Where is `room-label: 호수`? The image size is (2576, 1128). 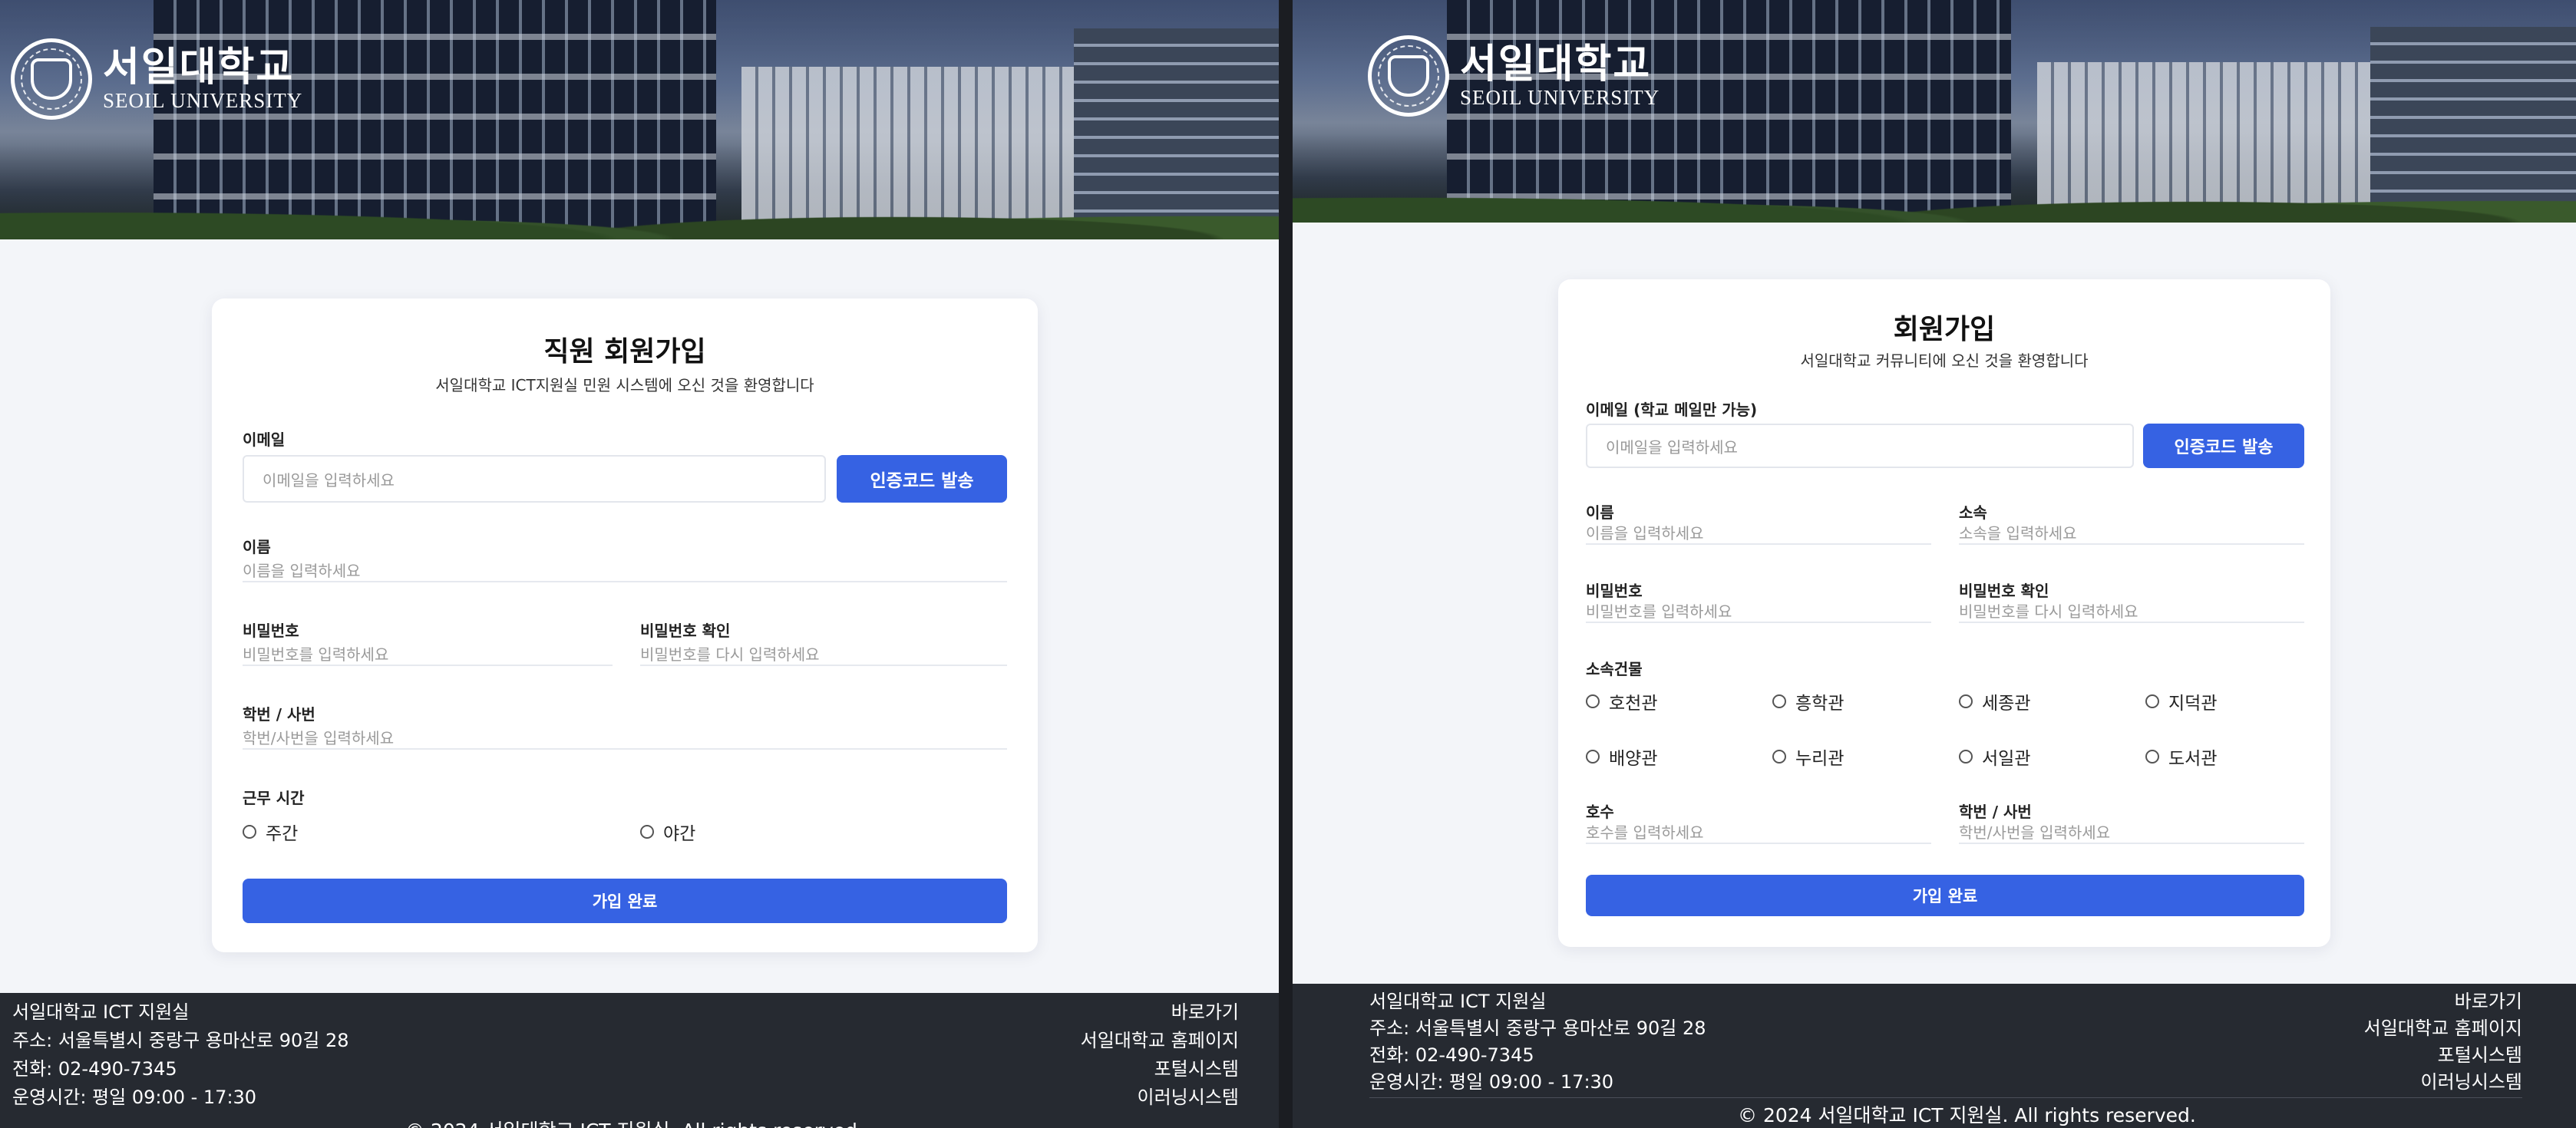 room-label: 호수 is located at coordinates (1600, 812).